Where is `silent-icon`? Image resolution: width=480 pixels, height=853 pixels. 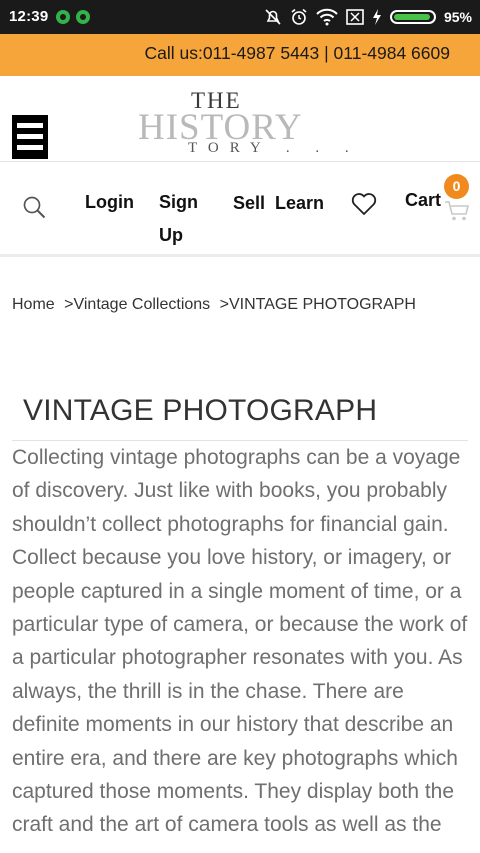
silent-icon is located at coordinates (273, 17).